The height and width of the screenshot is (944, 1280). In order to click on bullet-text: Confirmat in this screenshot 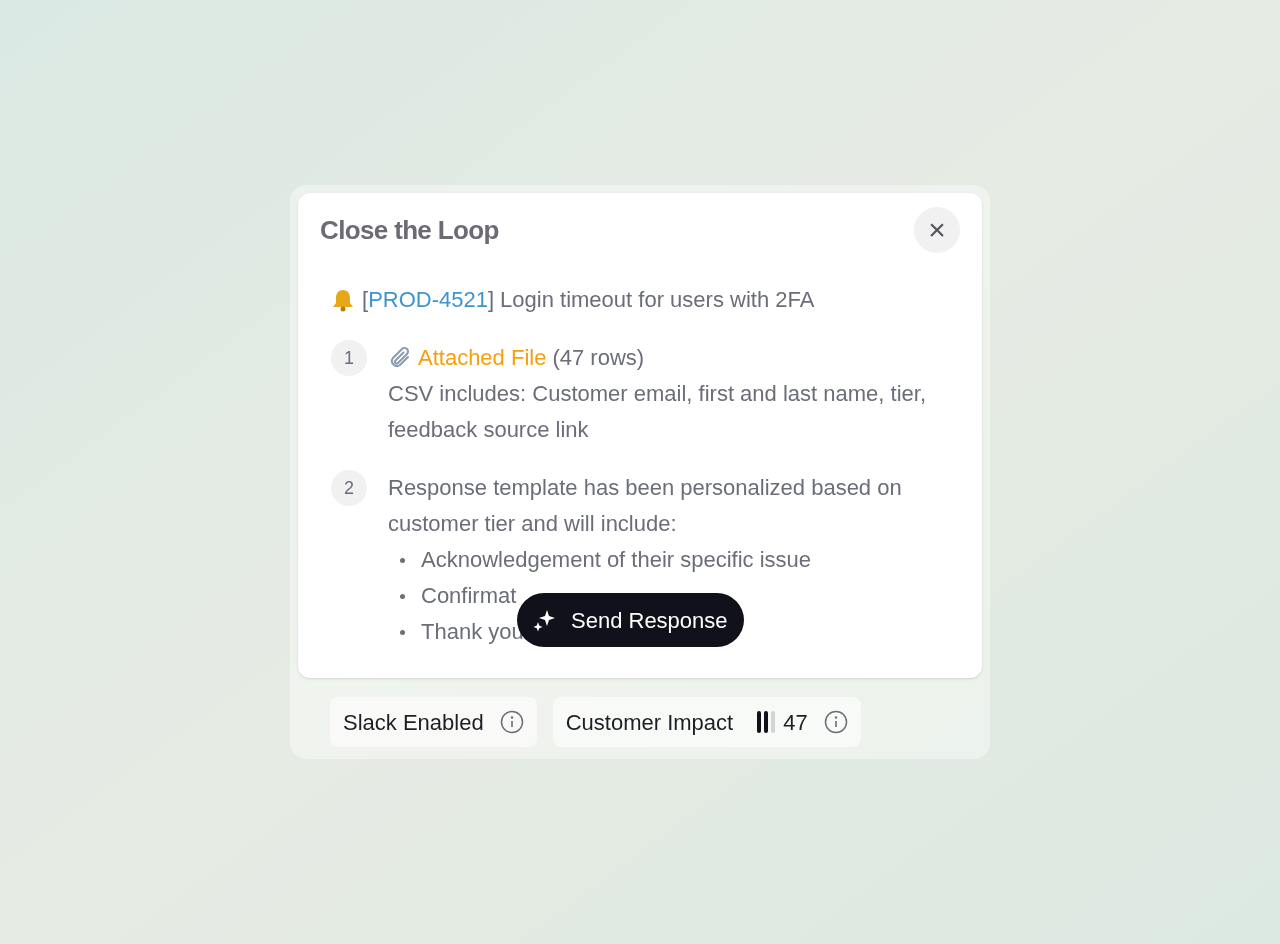, I will do `click(469, 596)`.